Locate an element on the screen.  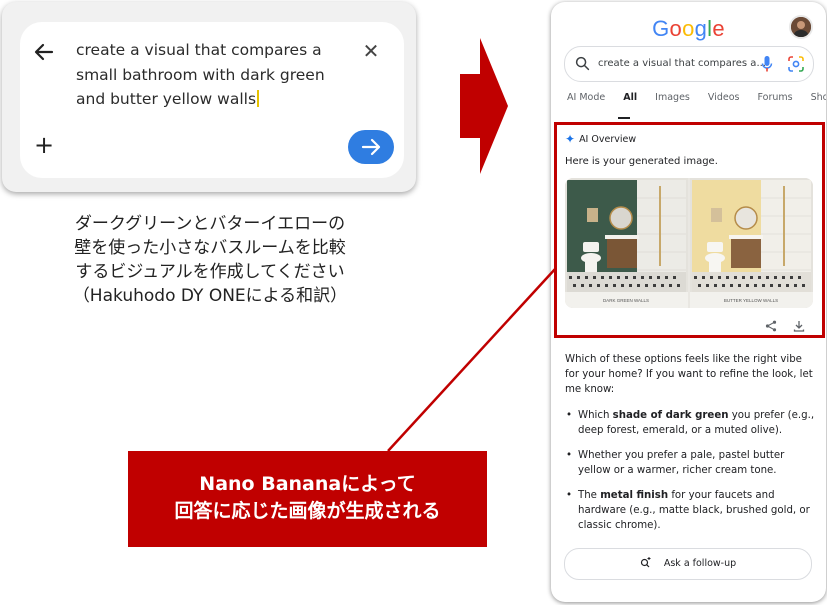
tab-images: Images is located at coordinates (672, 97).